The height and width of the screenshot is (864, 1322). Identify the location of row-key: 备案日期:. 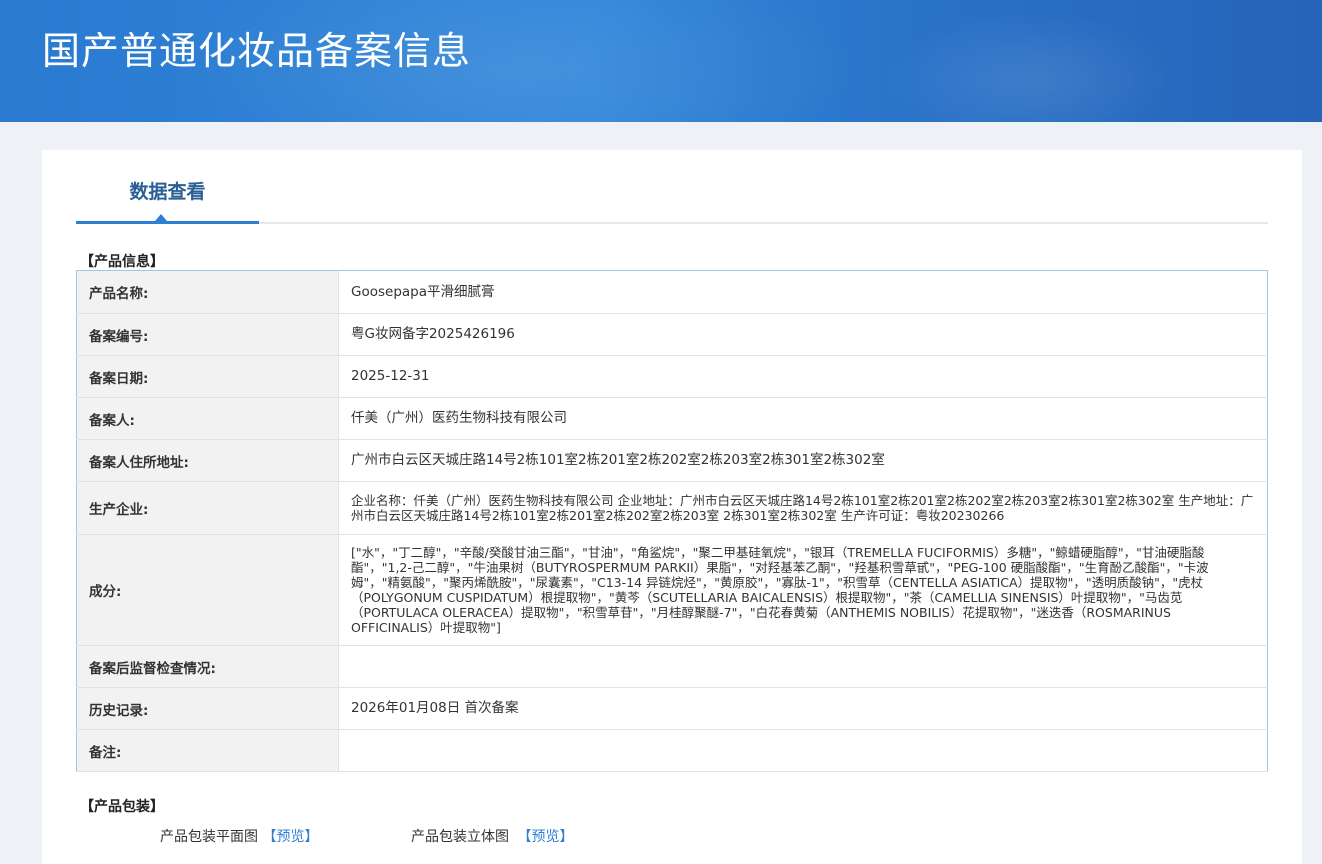
(207, 376).